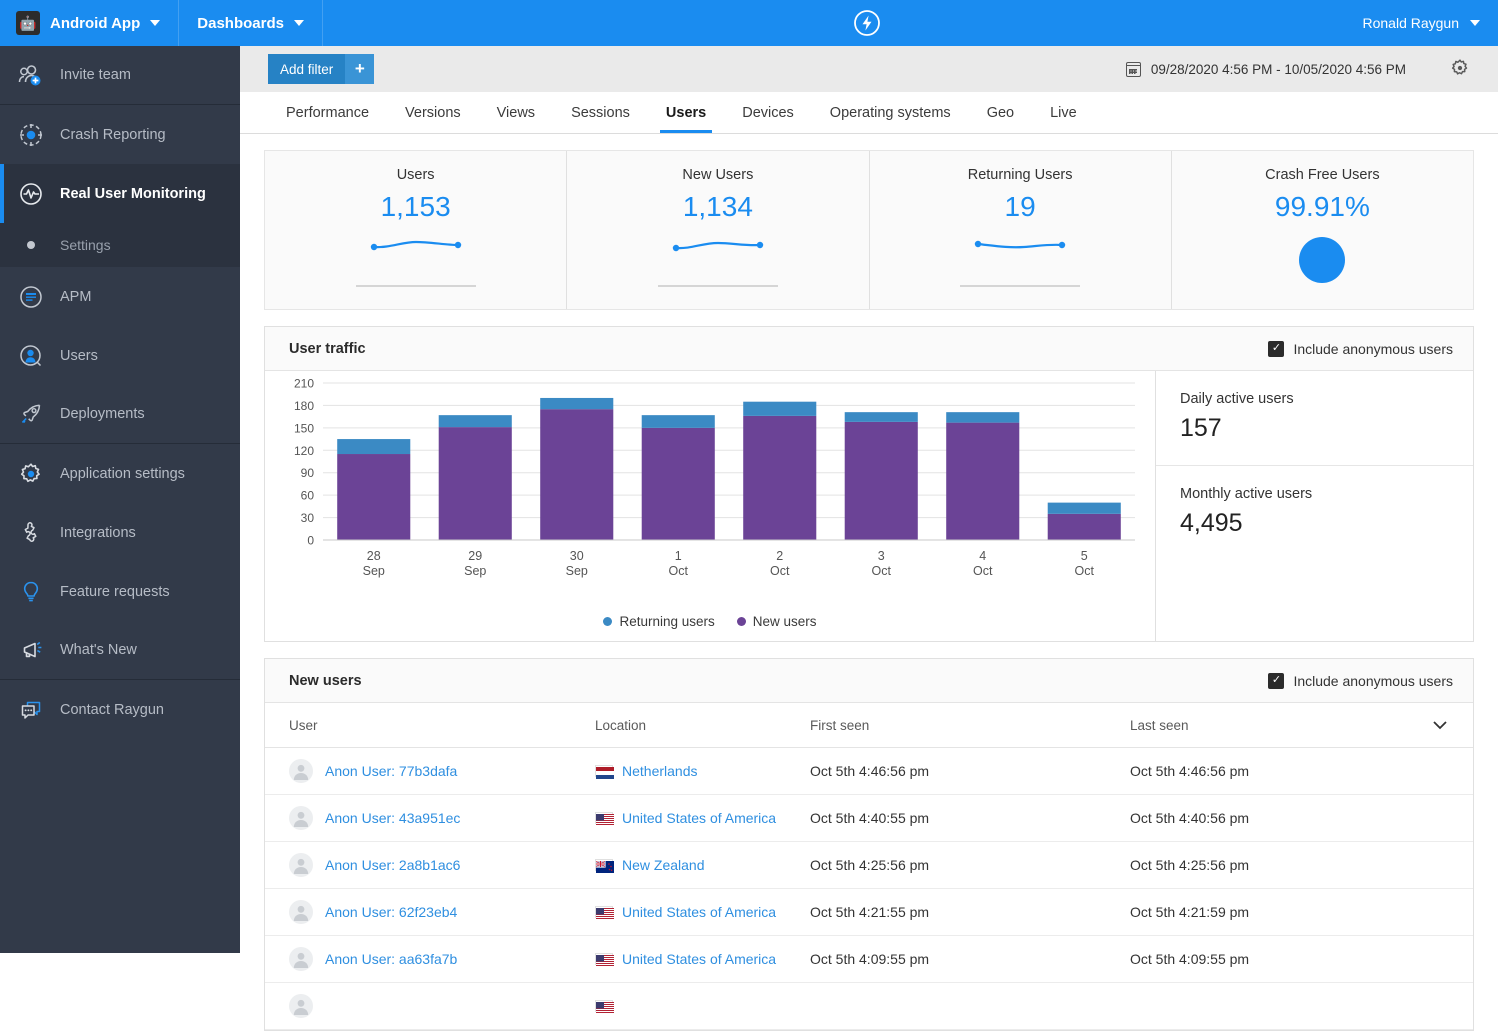 Image resolution: width=1498 pixels, height=1031 pixels. What do you see at coordinates (31, 356) in the screenshot?
I see `users-icon` at bounding box center [31, 356].